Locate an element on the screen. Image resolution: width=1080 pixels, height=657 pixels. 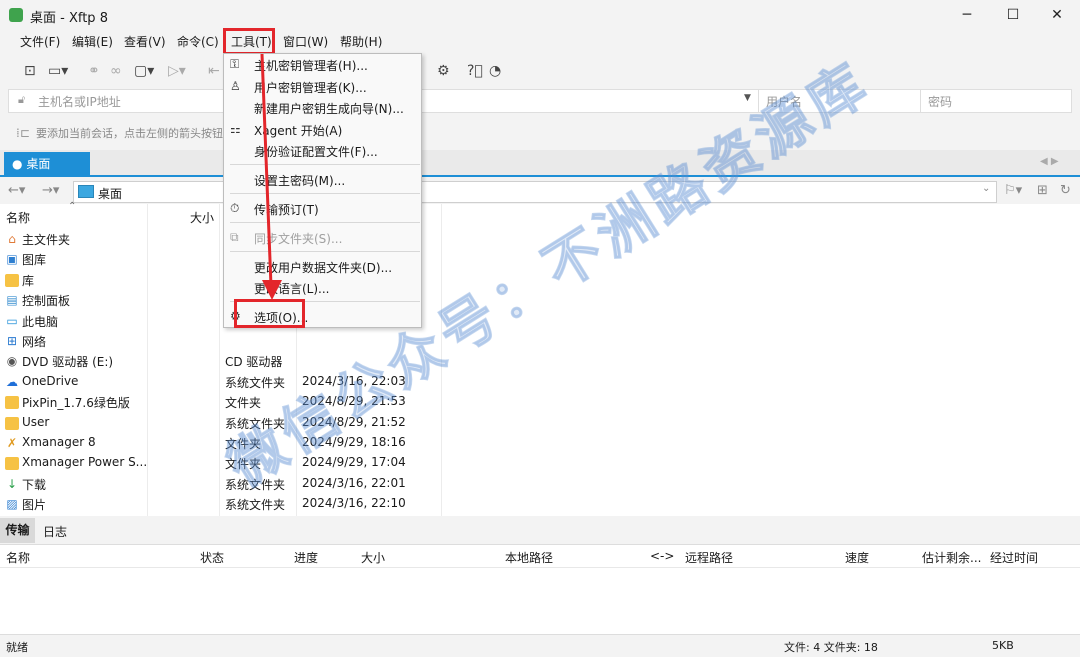
file-name: 库 is located at coordinates (28, 280).